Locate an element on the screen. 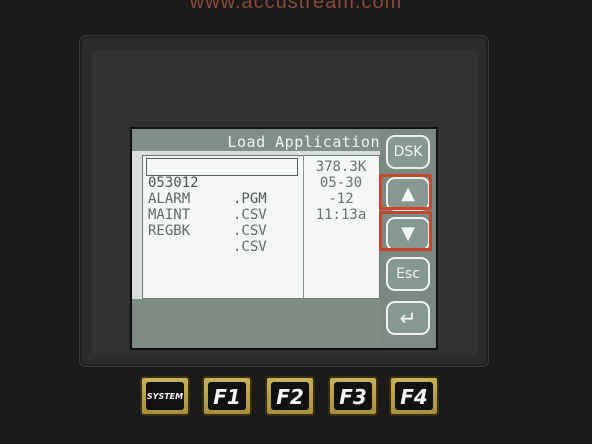  brand-url: www.accustream.com is located at coordinates (296, 6).